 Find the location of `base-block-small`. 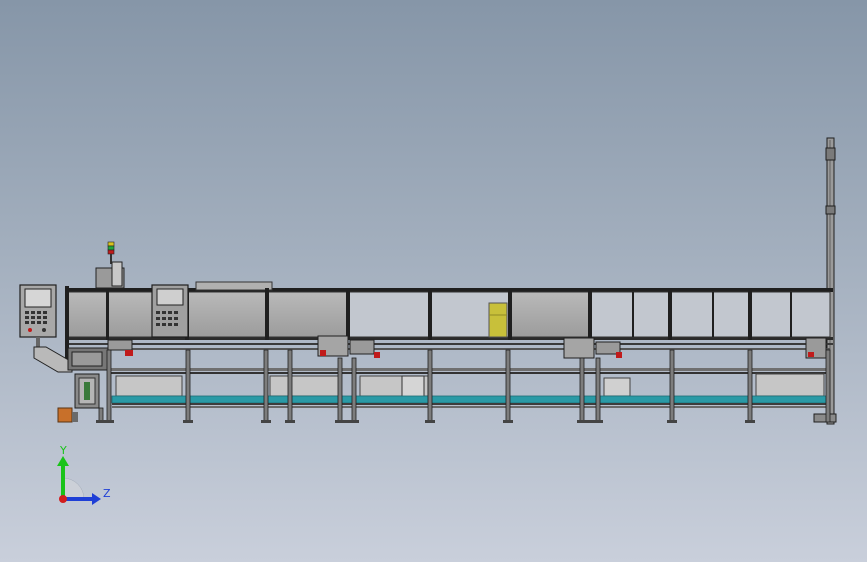

base-block-small is located at coordinates (75, 417).